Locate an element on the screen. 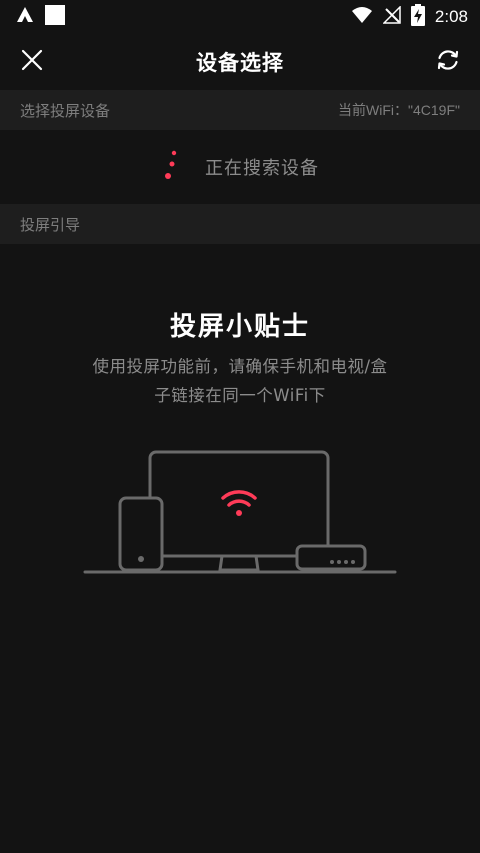  app-bar: 设备选择 is located at coordinates (240, 62).